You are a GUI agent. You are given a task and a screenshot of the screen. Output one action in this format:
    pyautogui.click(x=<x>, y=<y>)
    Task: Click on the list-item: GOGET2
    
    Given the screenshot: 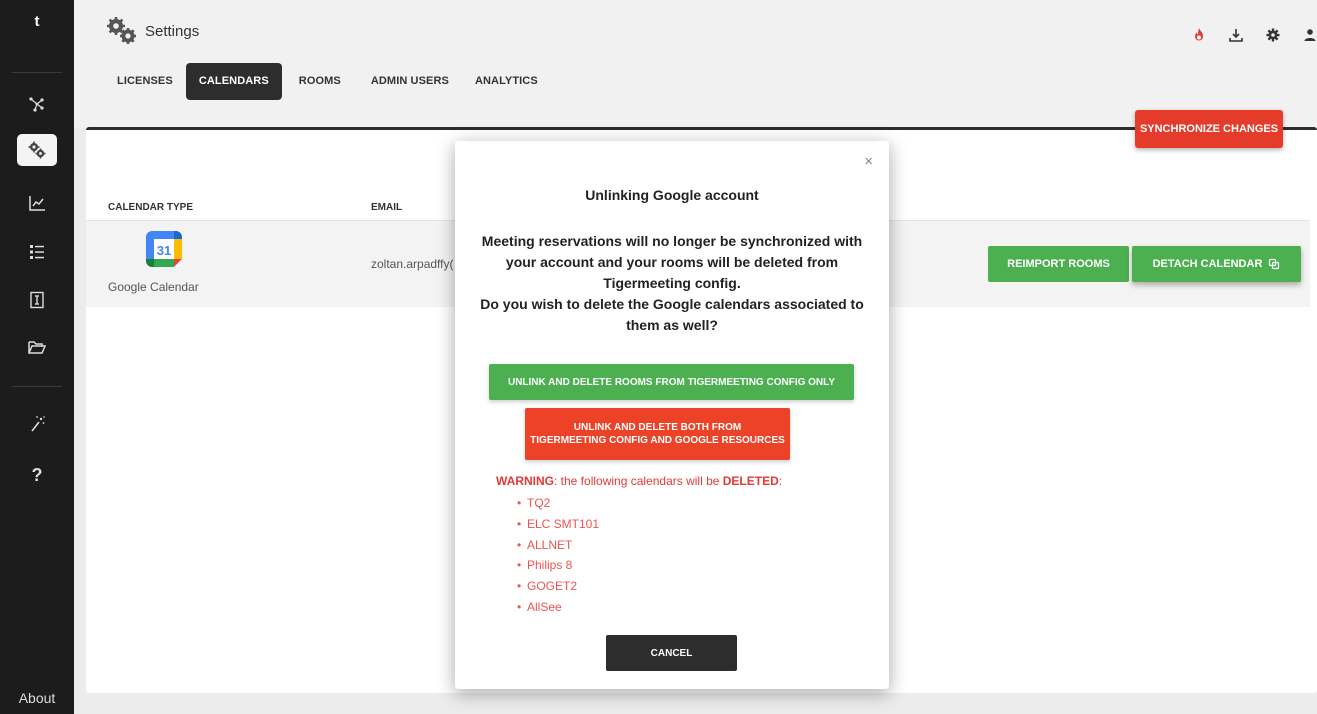 What is the action you would take?
    pyautogui.click(x=558, y=586)
    